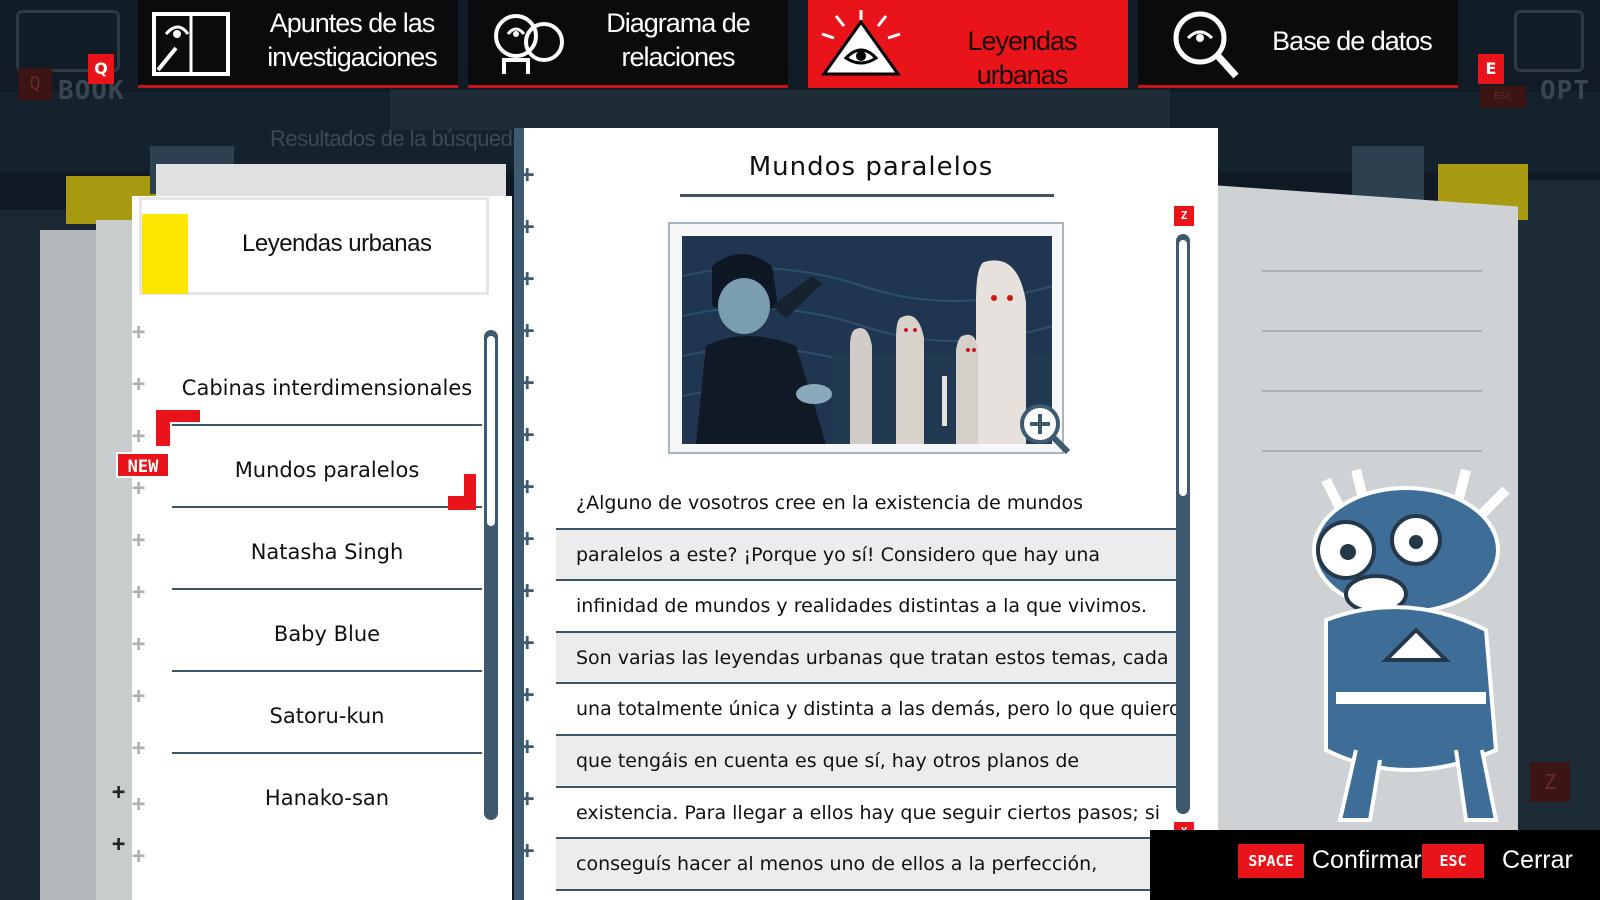 This screenshot has height=900, width=1600. What do you see at coordinates (327, 388) in the screenshot?
I see `legend-item-label: Cabinas interdimensionales` at bounding box center [327, 388].